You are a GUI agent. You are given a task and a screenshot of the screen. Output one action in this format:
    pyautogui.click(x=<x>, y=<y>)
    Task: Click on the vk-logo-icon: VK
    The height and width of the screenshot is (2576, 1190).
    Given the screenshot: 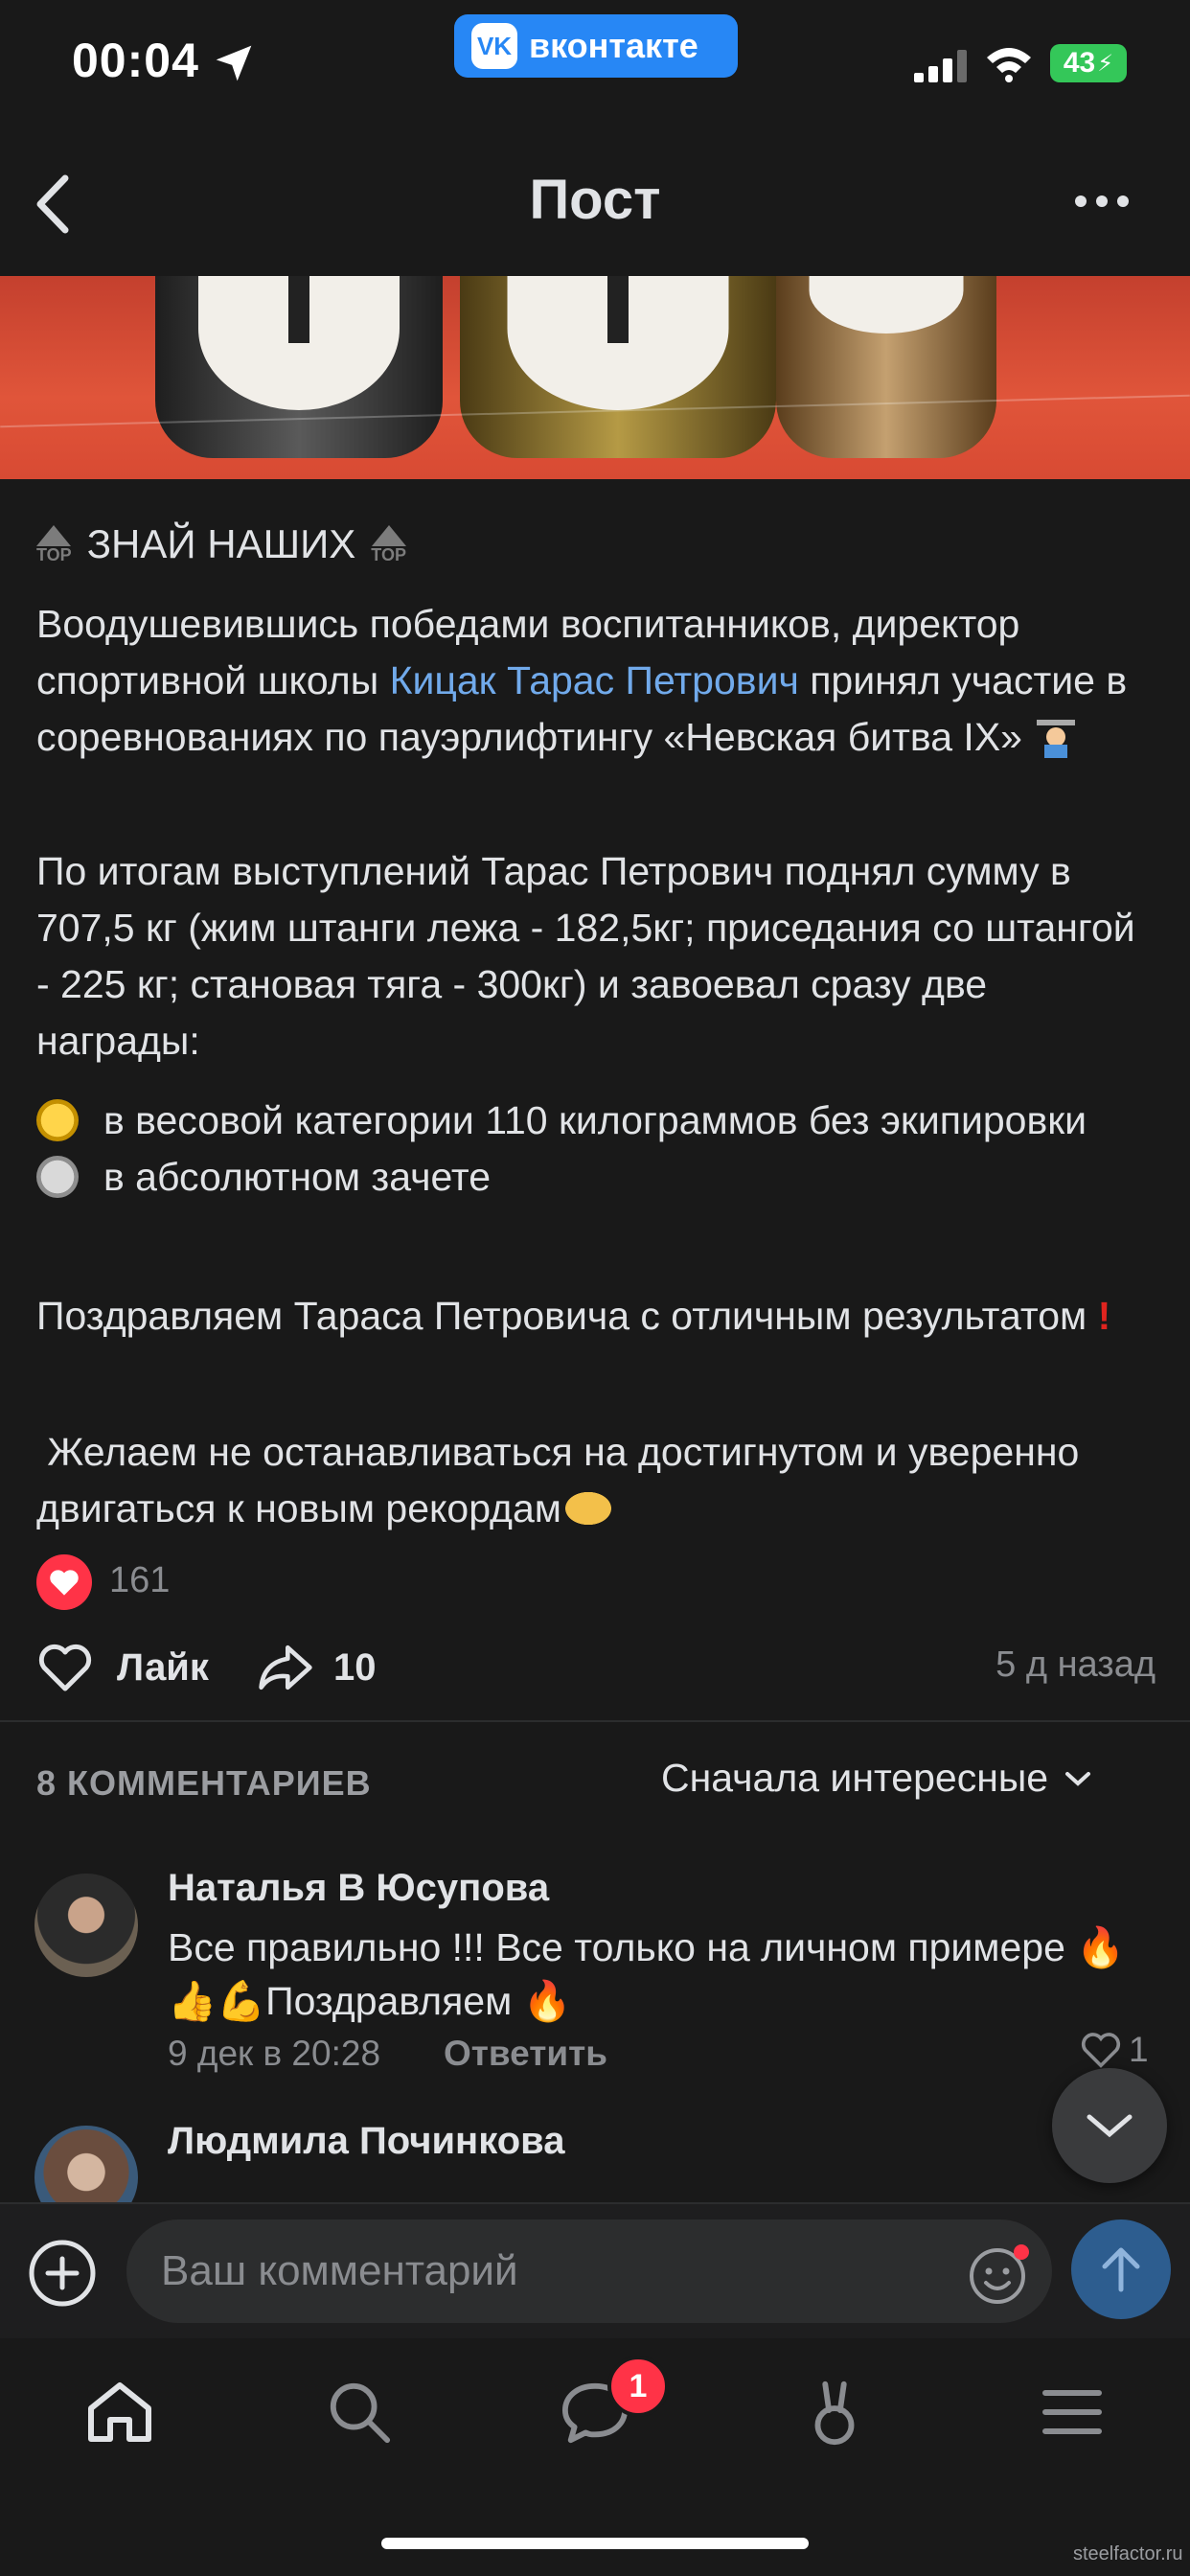 What is the action you would take?
    pyautogui.click(x=494, y=46)
    